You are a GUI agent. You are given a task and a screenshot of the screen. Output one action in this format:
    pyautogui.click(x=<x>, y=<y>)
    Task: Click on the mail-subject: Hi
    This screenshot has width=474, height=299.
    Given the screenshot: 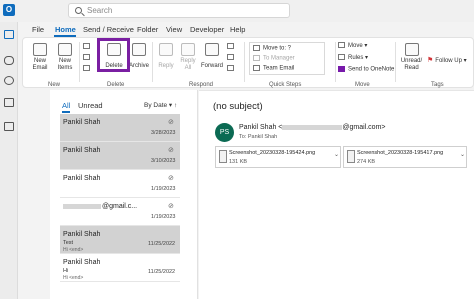 What is the action you would take?
    pyautogui.click(x=66, y=271)
    